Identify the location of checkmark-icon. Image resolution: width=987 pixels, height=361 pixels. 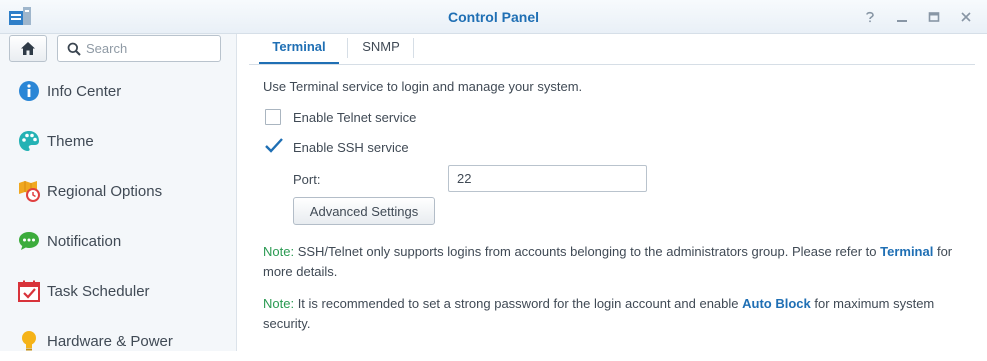
(274, 145).